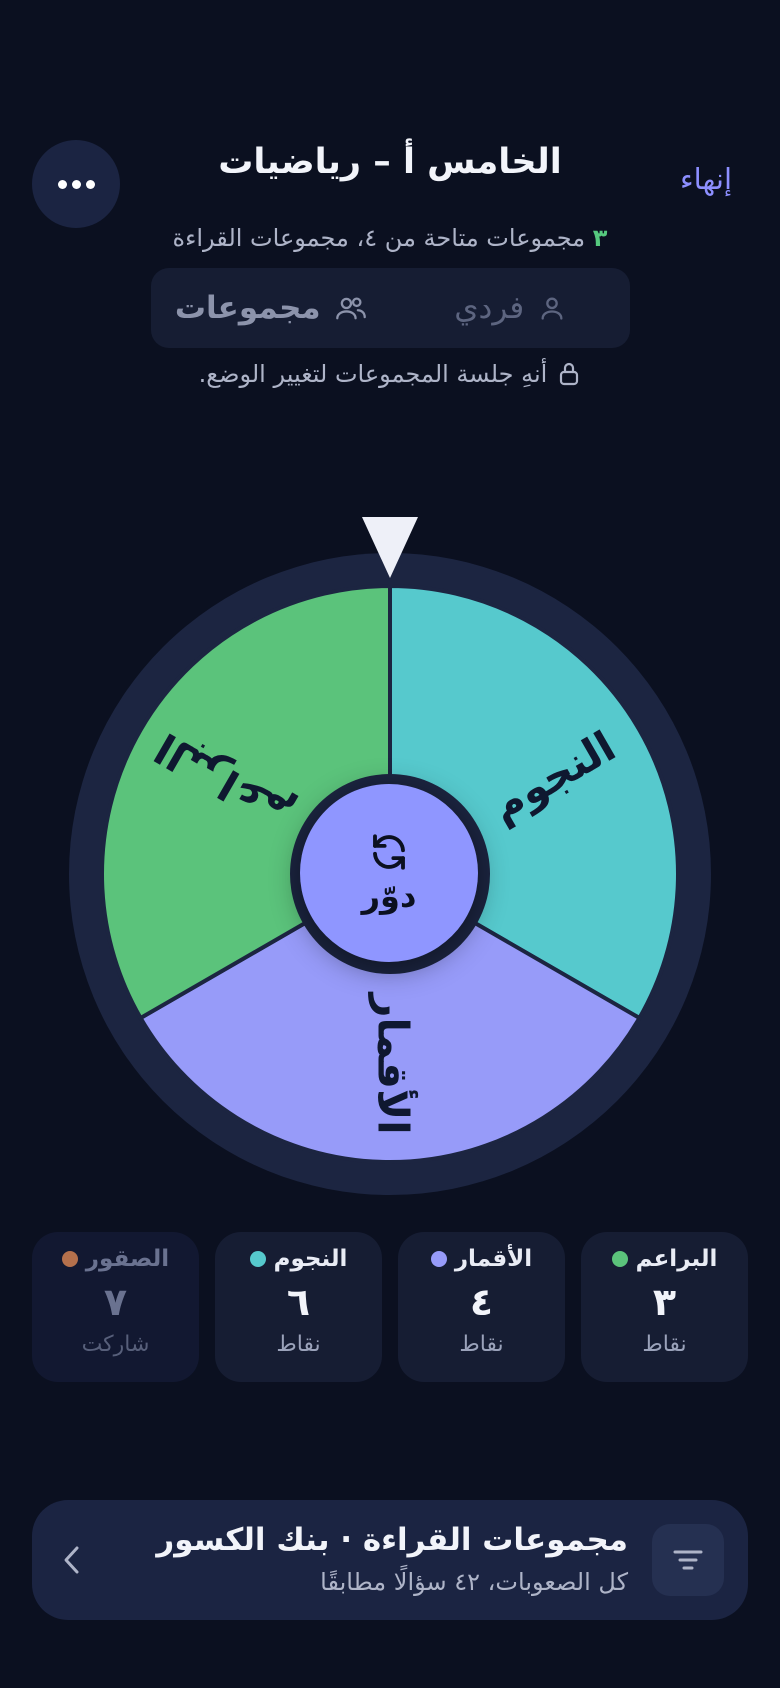  What do you see at coordinates (389, 852) in the screenshot?
I see `refresh-icon` at bounding box center [389, 852].